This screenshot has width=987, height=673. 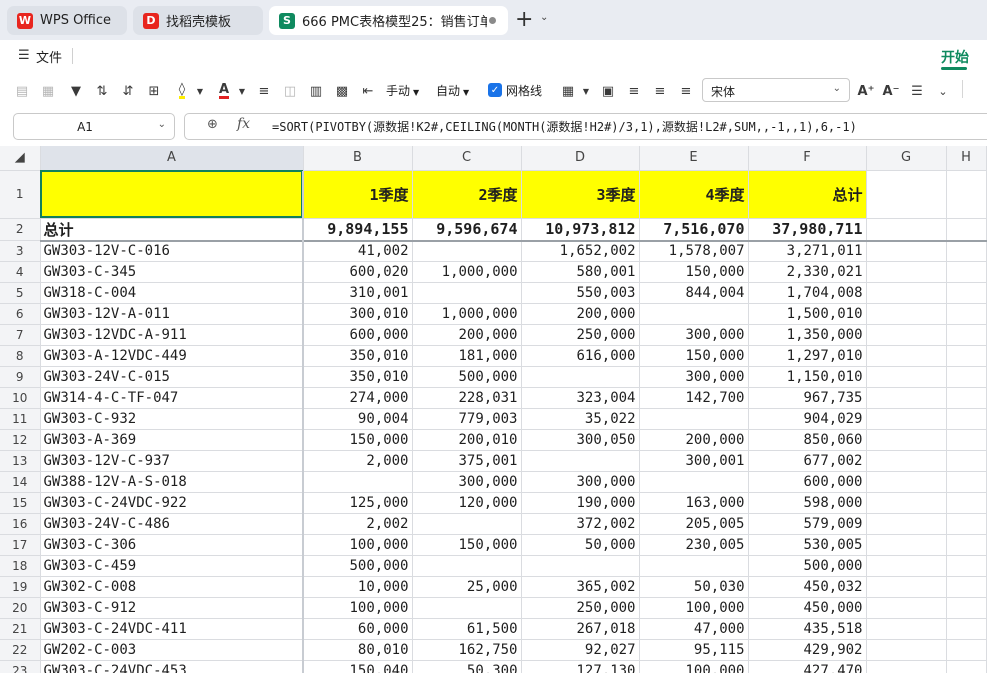 I want to click on value-cell: 205,005, so click(x=694, y=524).